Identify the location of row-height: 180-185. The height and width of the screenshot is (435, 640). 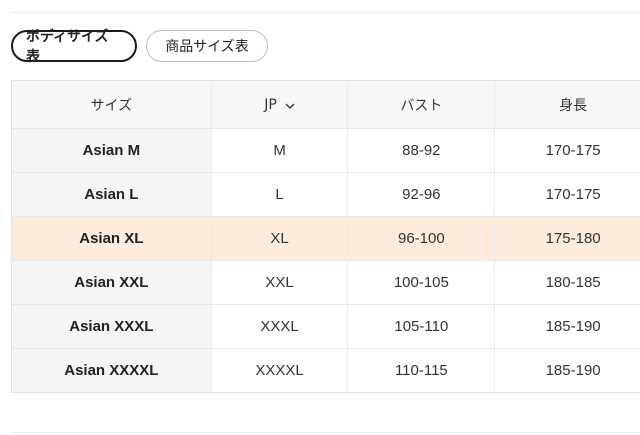
(567, 282).